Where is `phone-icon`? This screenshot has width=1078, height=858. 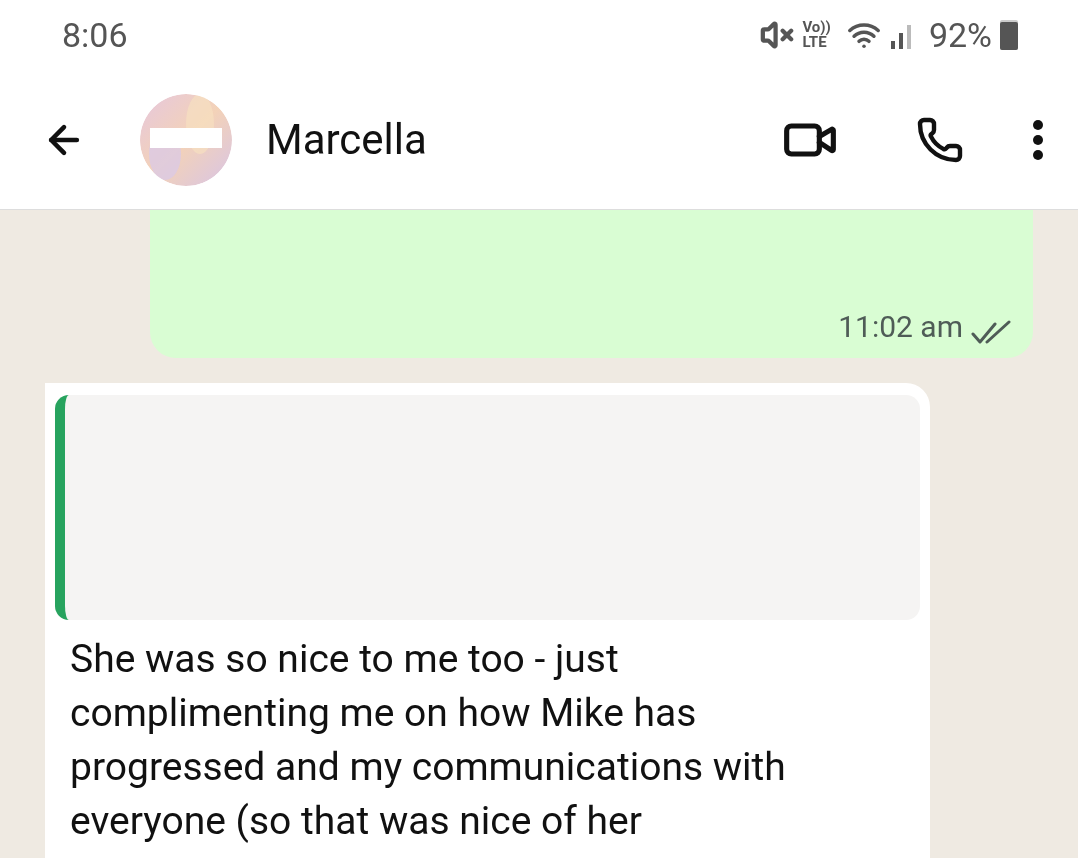
phone-icon is located at coordinates (940, 139).